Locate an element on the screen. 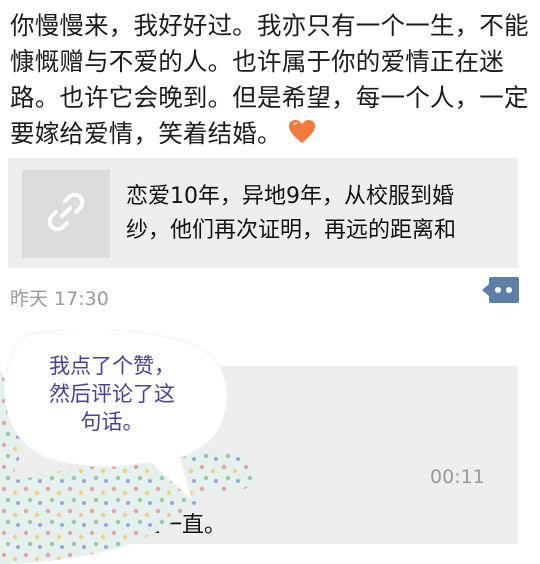  link-title: 恋爱10年，异地9年，从校服到婚 纱，他们再次证明，再远的距离和 is located at coordinates (291, 213).